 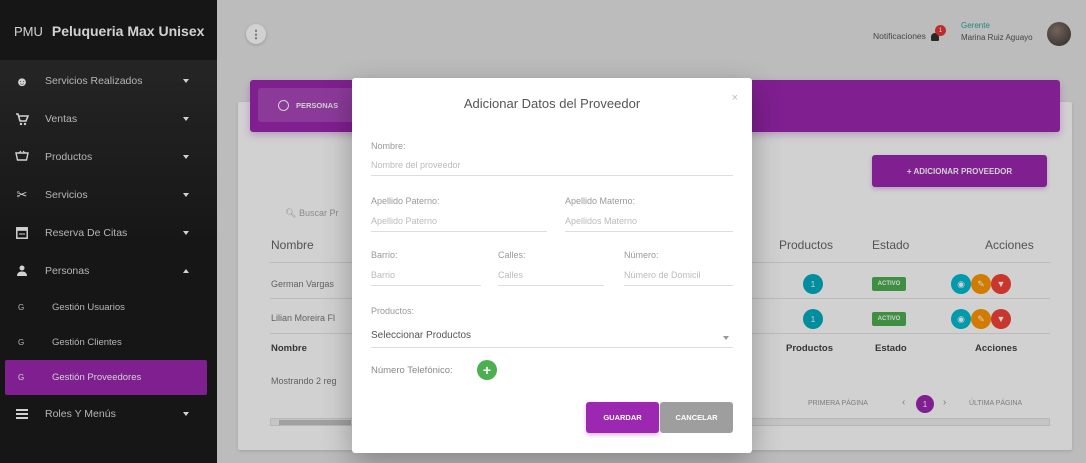 I want to click on nombre-label: Nombre:, so click(x=388, y=146).